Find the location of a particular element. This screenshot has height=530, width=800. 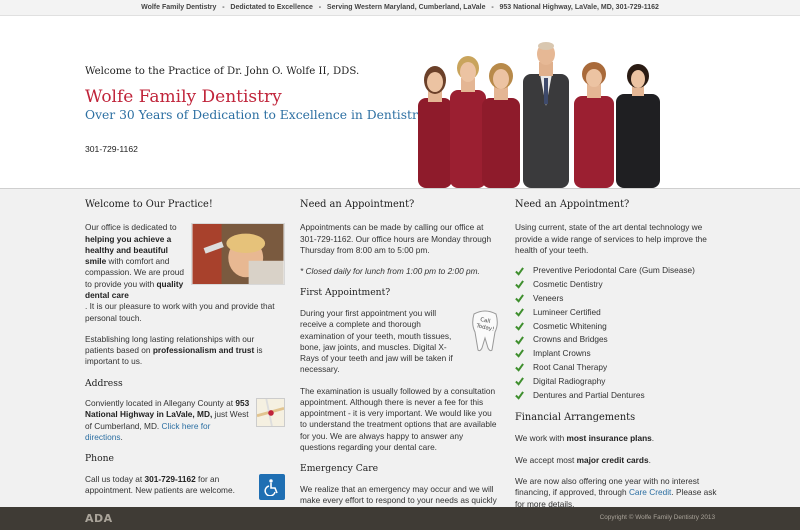

insurance-paragraph: We work with most insurance plans. is located at coordinates (585, 438).